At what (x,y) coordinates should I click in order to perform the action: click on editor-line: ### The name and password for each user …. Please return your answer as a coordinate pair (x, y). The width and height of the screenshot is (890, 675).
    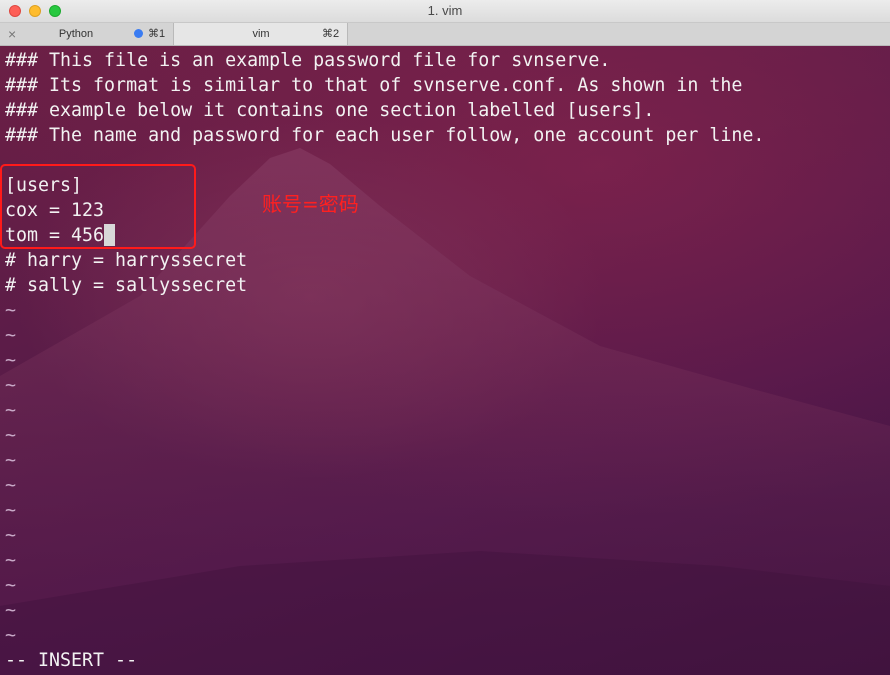
    Looking at the image, I should click on (385, 135).